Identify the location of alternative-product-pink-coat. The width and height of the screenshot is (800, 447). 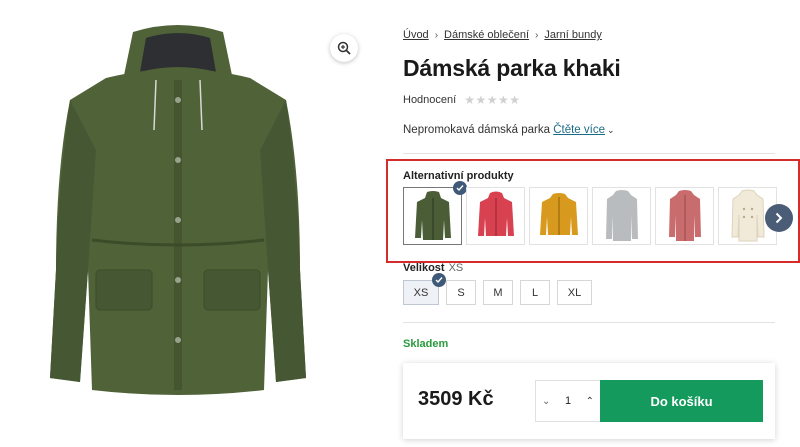
(684, 216).